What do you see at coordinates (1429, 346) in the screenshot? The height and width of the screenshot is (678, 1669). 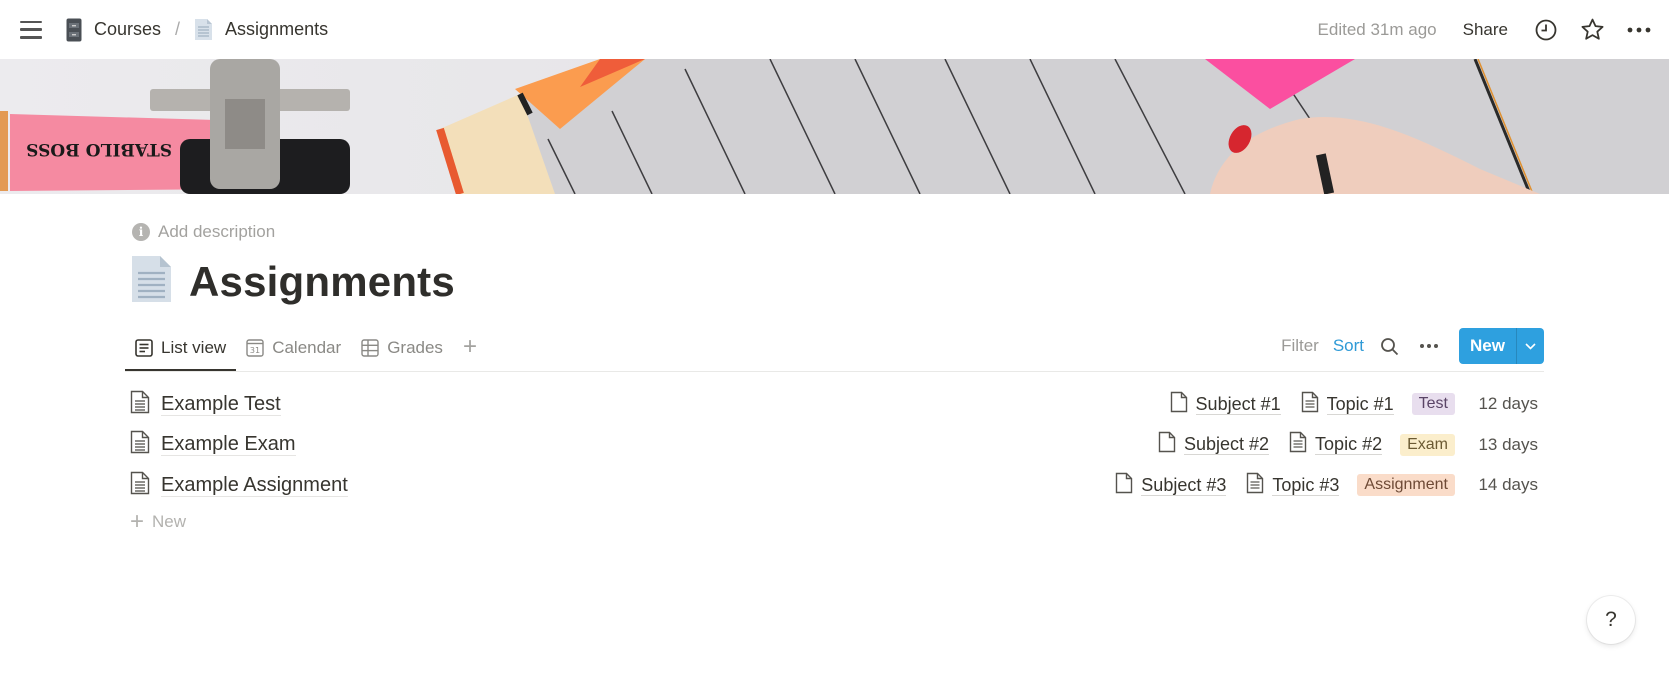 I see `more-options-icon` at bounding box center [1429, 346].